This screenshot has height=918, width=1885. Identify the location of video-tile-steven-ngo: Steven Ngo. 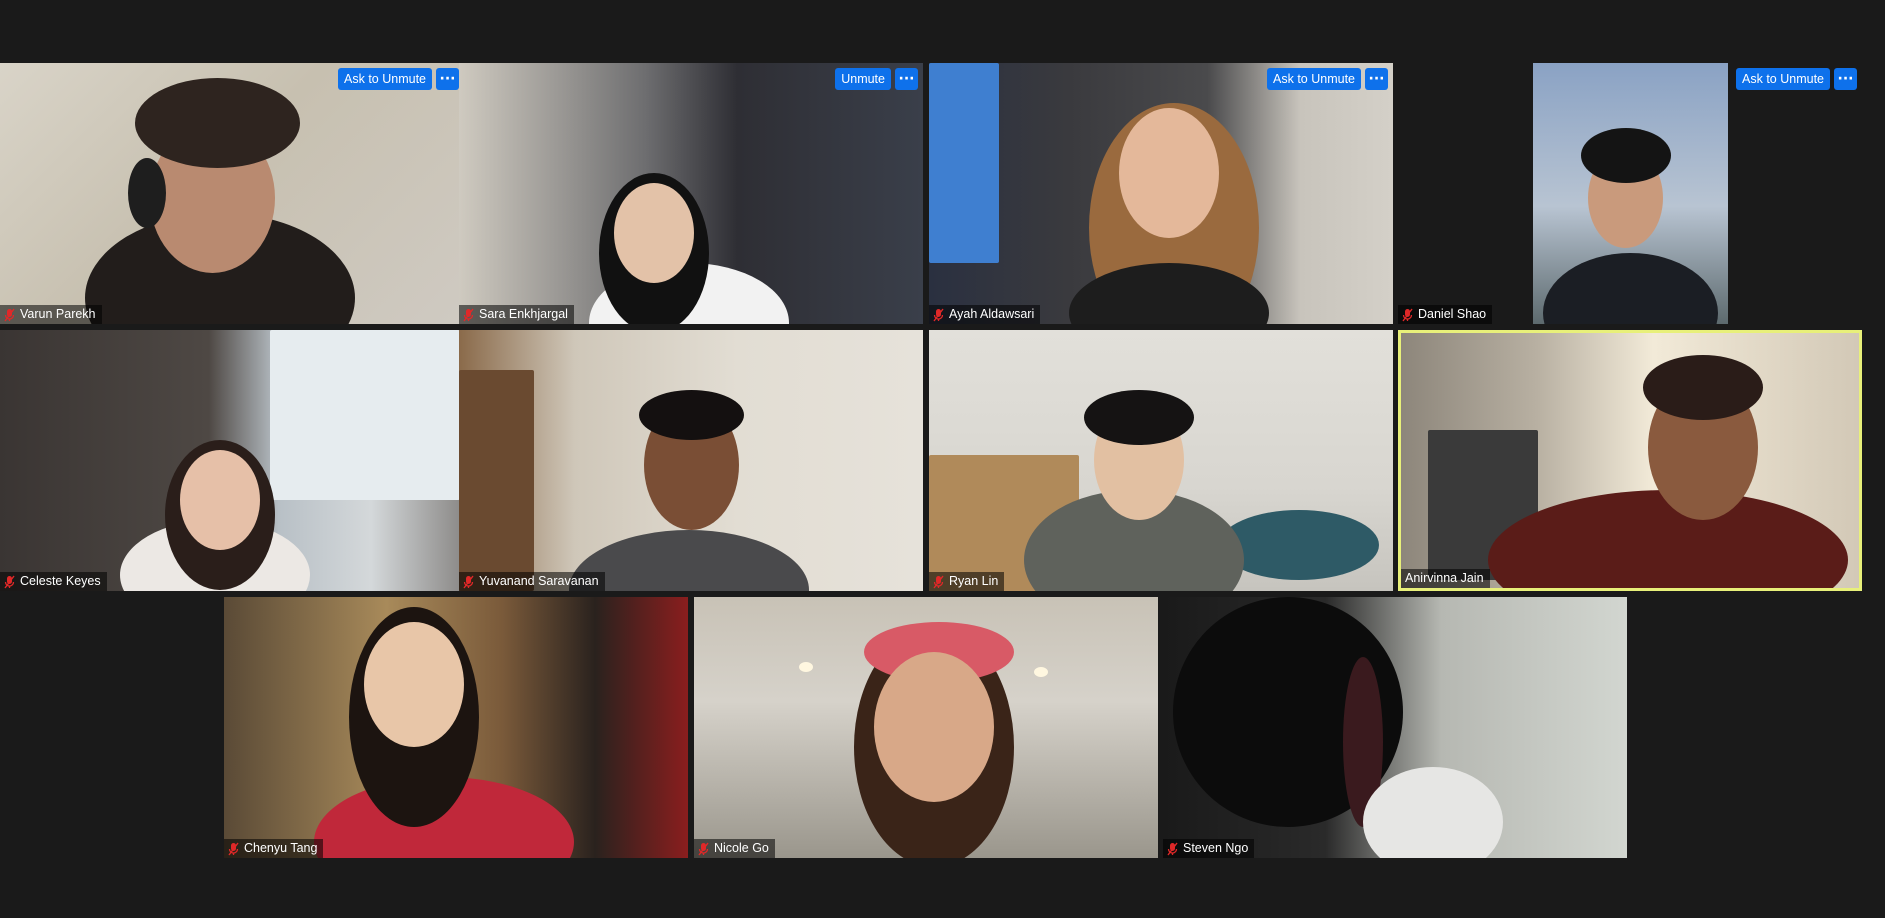
(1395, 727).